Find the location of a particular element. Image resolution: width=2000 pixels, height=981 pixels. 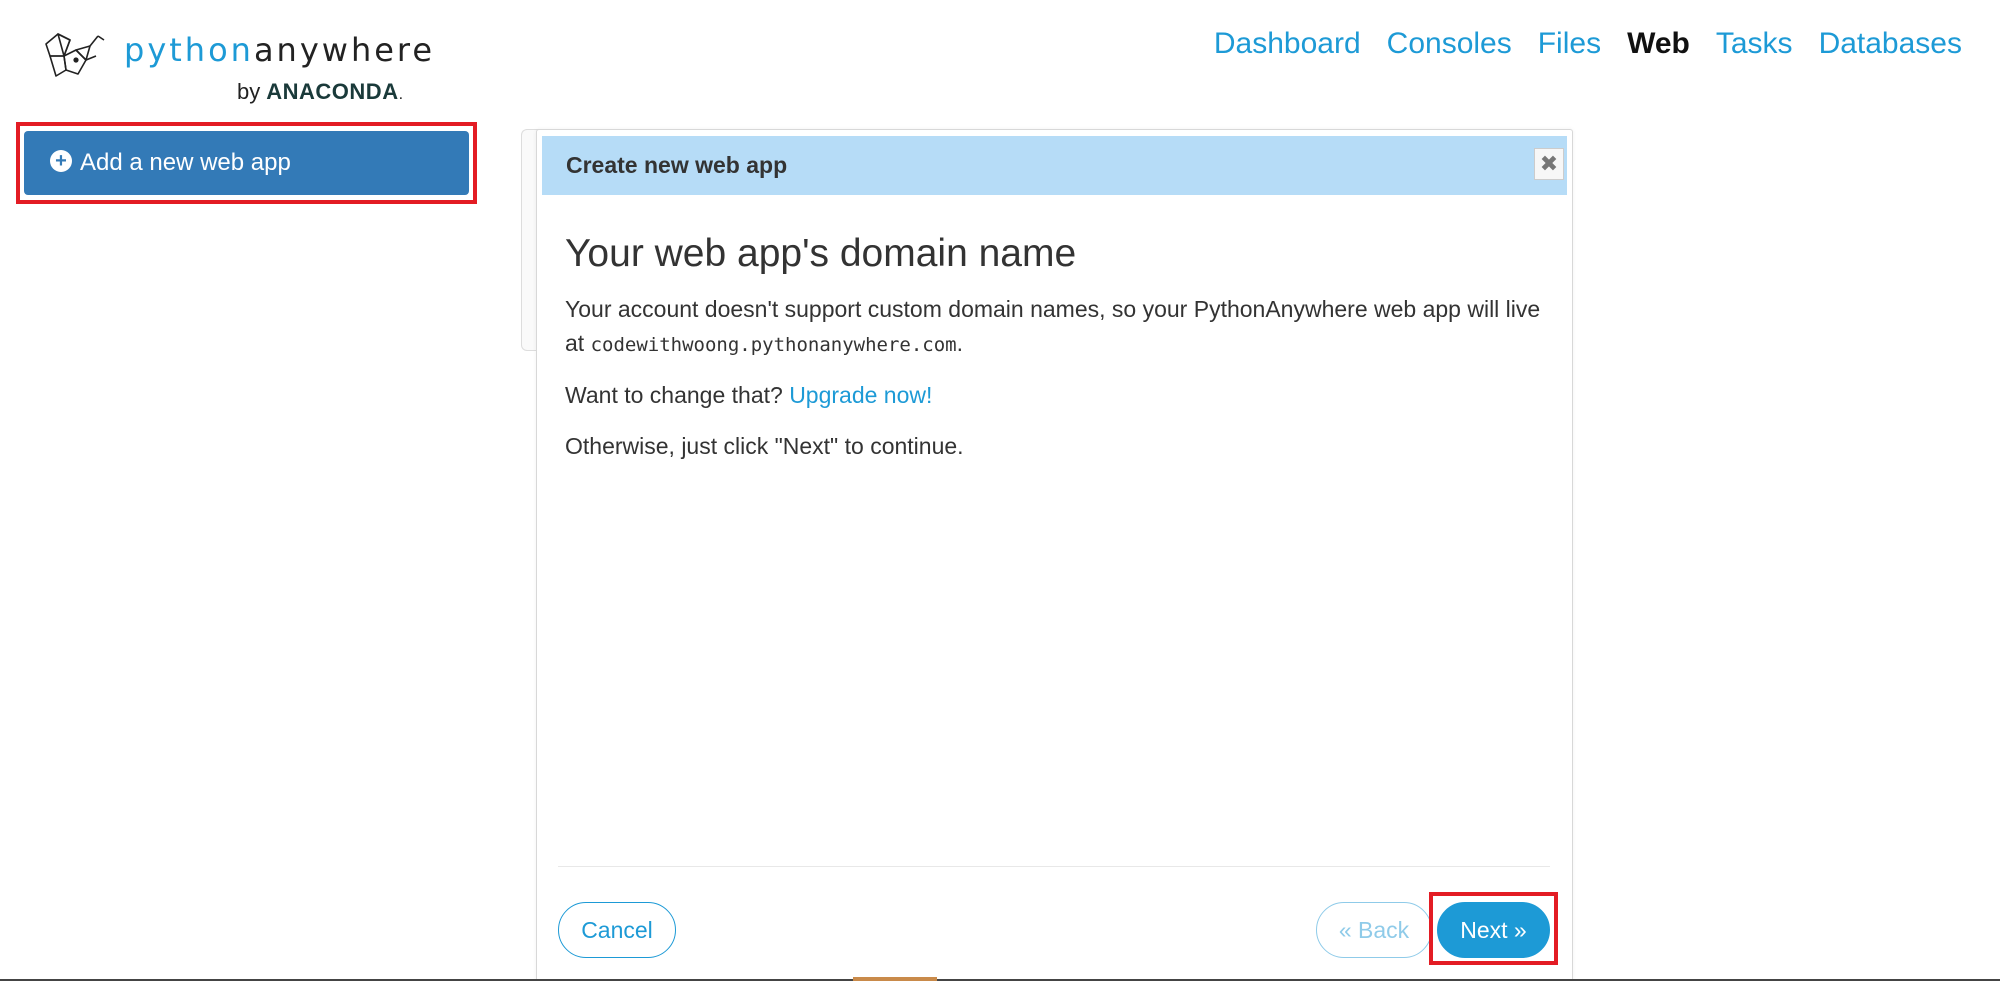

domain-name-value: codewithwoong.pythonanywhere.com is located at coordinates (773, 345).